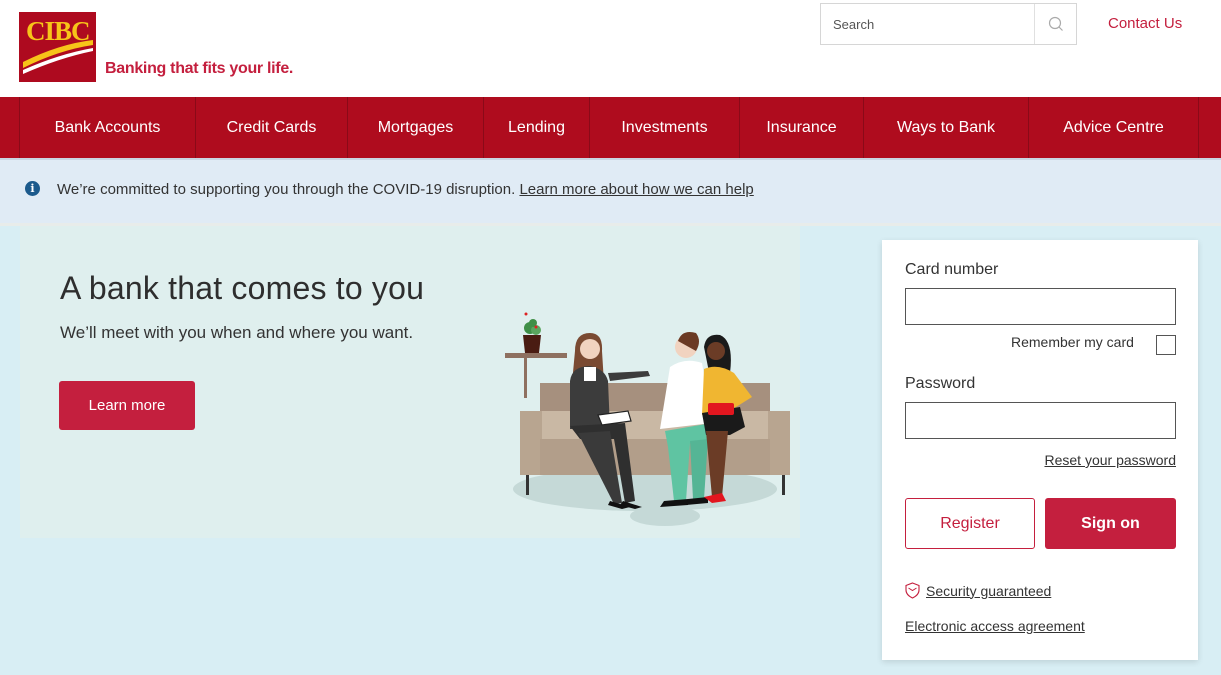  What do you see at coordinates (108, 127) in the screenshot?
I see `nav-item-bank-accounts: Bank Accounts` at bounding box center [108, 127].